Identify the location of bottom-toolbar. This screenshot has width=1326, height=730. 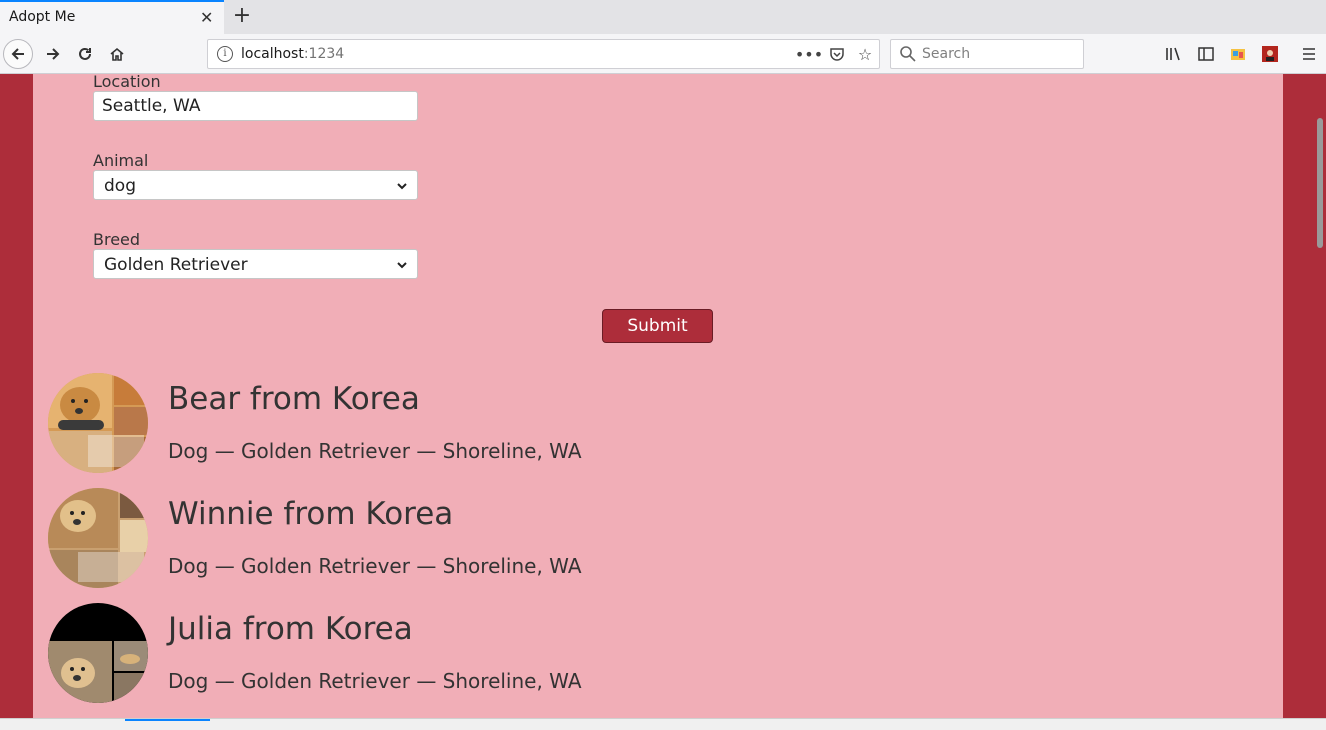
(663, 724).